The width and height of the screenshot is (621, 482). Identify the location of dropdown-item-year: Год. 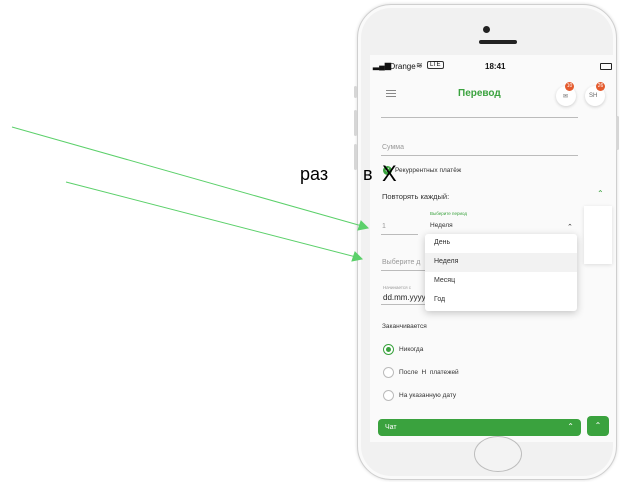
(501, 300).